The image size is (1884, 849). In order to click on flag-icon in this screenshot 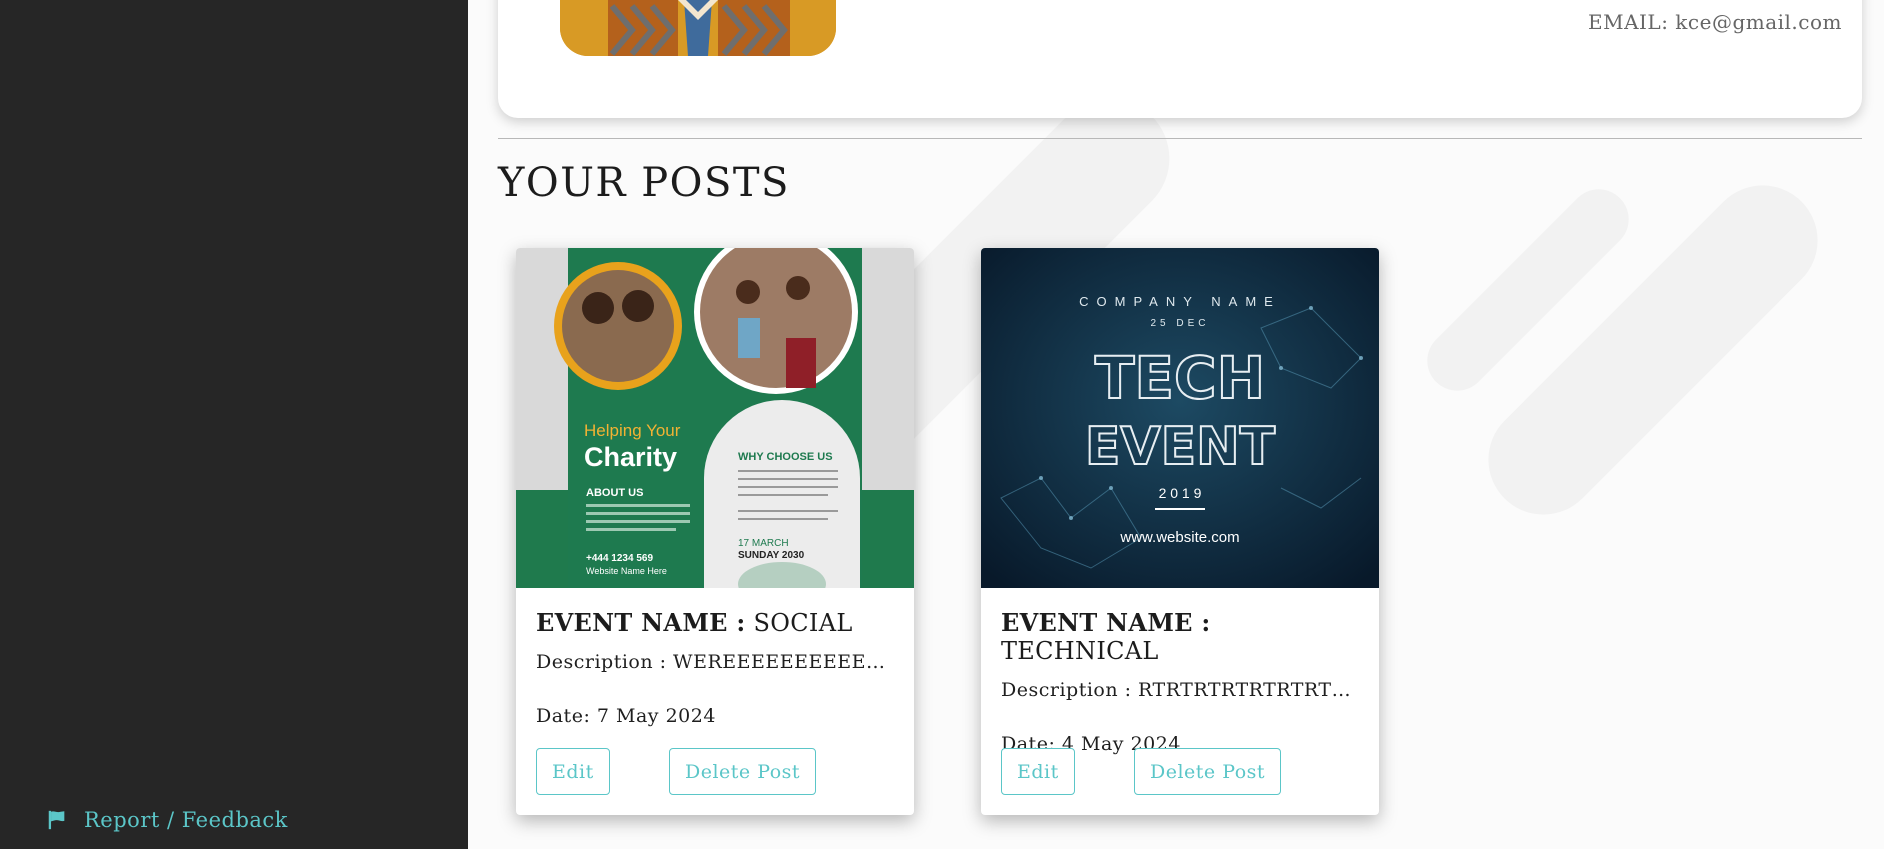, I will do `click(56, 820)`.